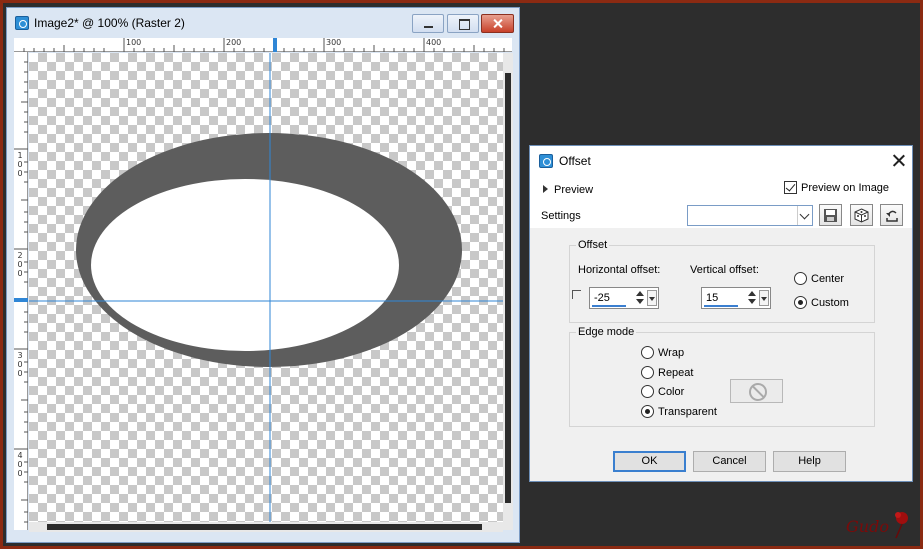 Image resolution: width=923 pixels, height=549 pixels. Describe the element at coordinates (624, 298) in the screenshot. I see `horizontal-offset-field: -25` at that location.